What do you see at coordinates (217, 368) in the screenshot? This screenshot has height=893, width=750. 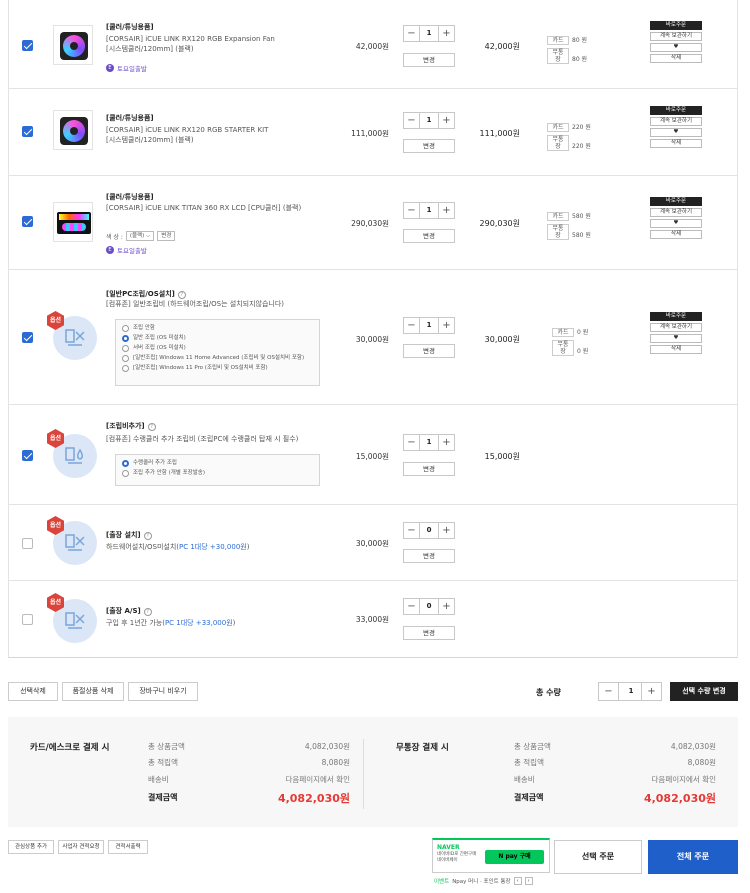 I see `radio-option: [일반조립] Windows 11 Pro (조립비 및 OS설치비 포함)` at bounding box center [217, 368].